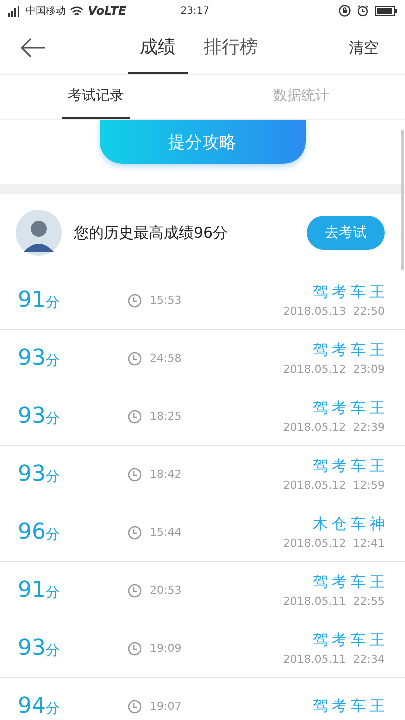 The height and width of the screenshot is (720, 405). What do you see at coordinates (166, 532) in the screenshot?
I see `duration-text: 15:44` at bounding box center [166, 532].